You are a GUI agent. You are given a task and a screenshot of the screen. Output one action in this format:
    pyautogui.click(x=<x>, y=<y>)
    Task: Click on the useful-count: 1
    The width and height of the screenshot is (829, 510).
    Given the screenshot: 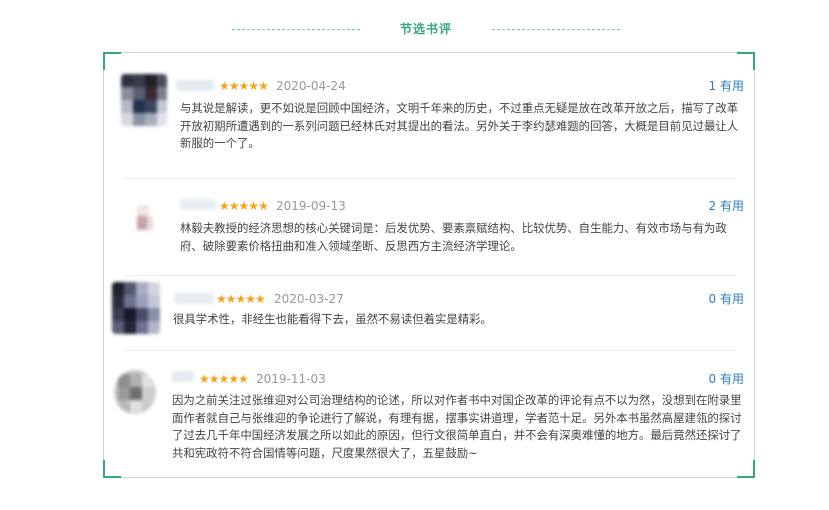 What is the action you would take?
    pyautogui.click(x=712, y=86)
    